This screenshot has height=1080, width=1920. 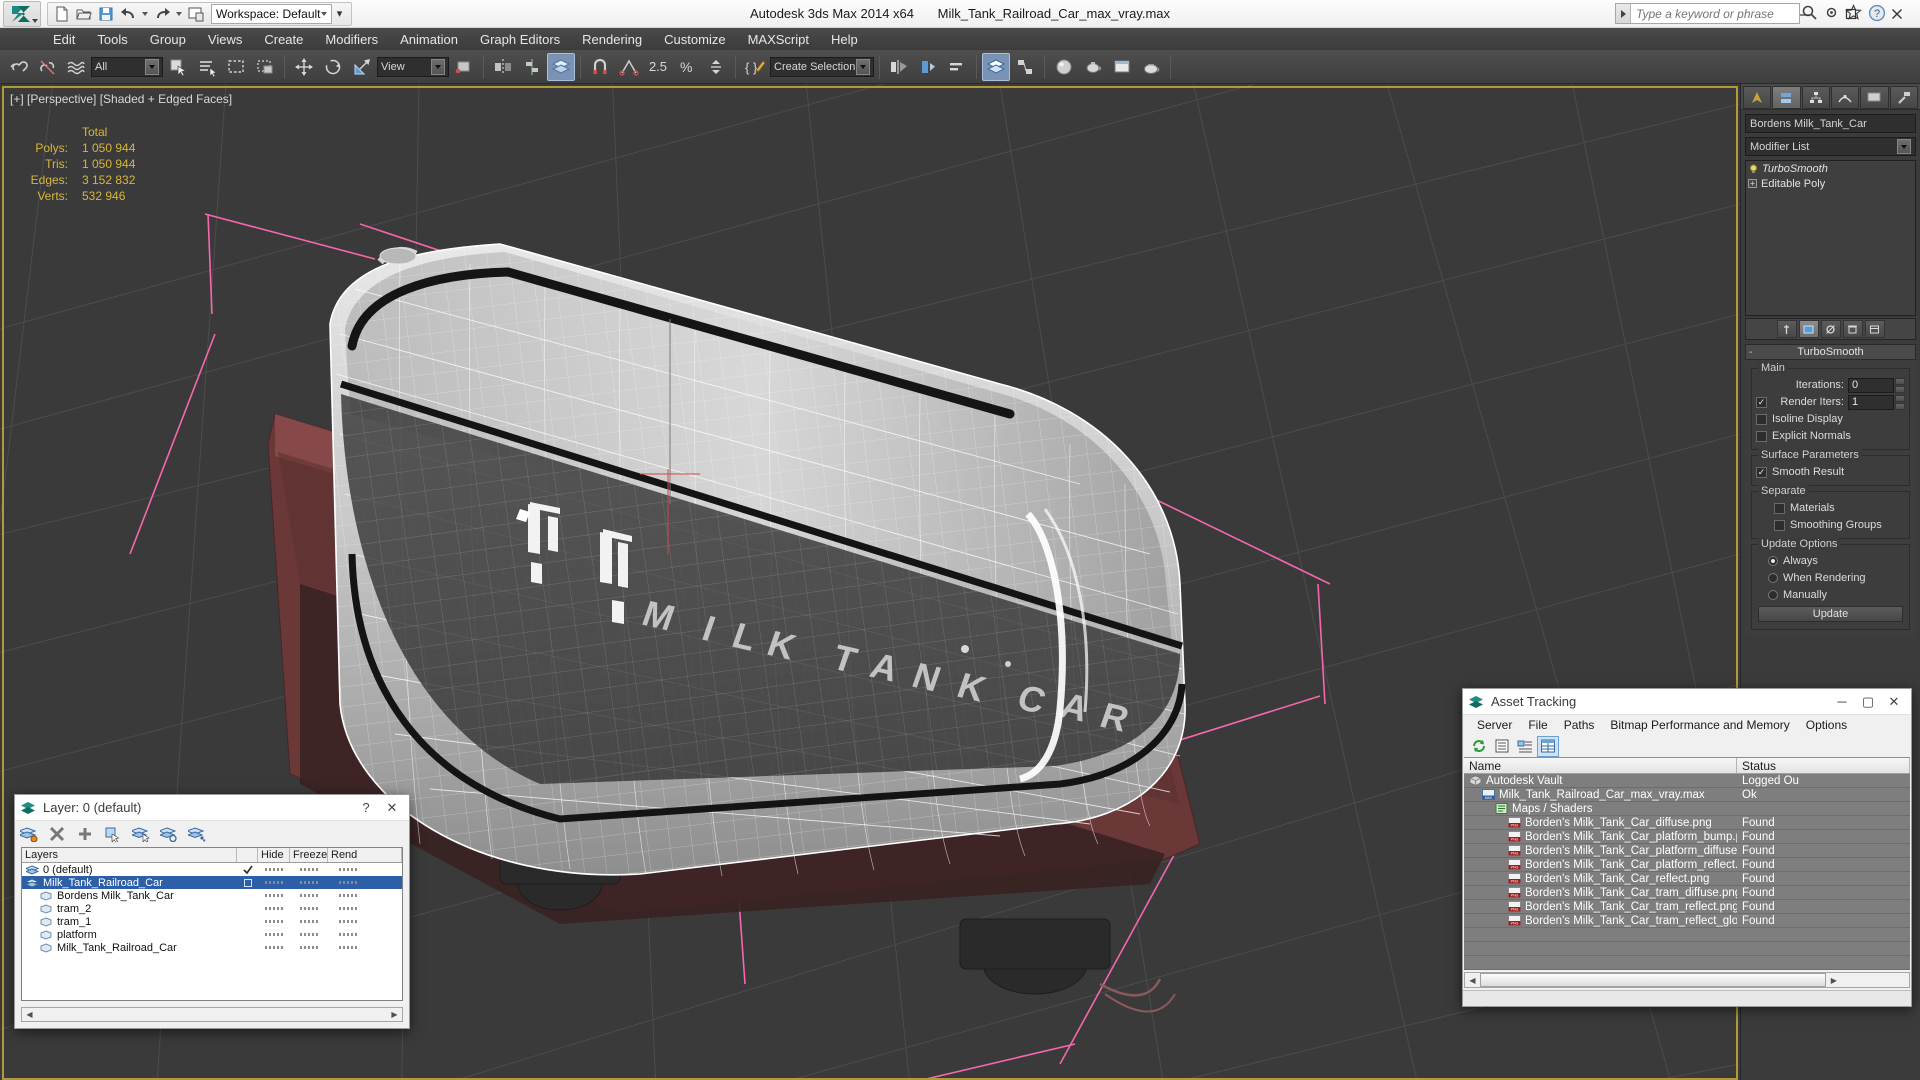 What do you see at coordinates (1752, 183) in the screenshot?
I see `expand-plus-icon: +` at bounding box center [1752, 183].